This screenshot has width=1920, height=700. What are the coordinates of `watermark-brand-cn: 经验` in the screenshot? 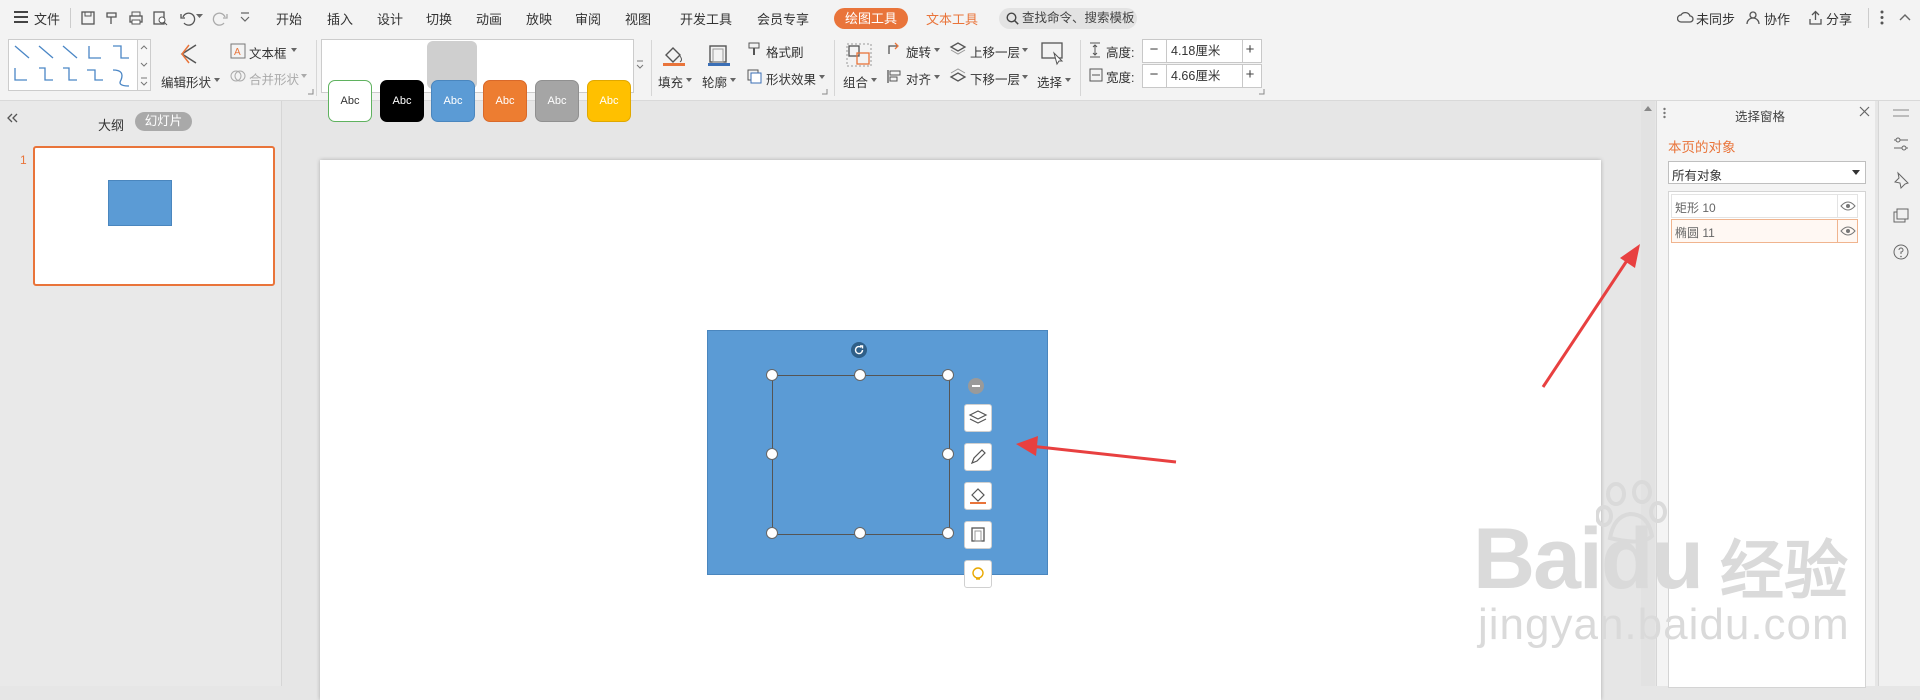 It's located at (1784, 571).